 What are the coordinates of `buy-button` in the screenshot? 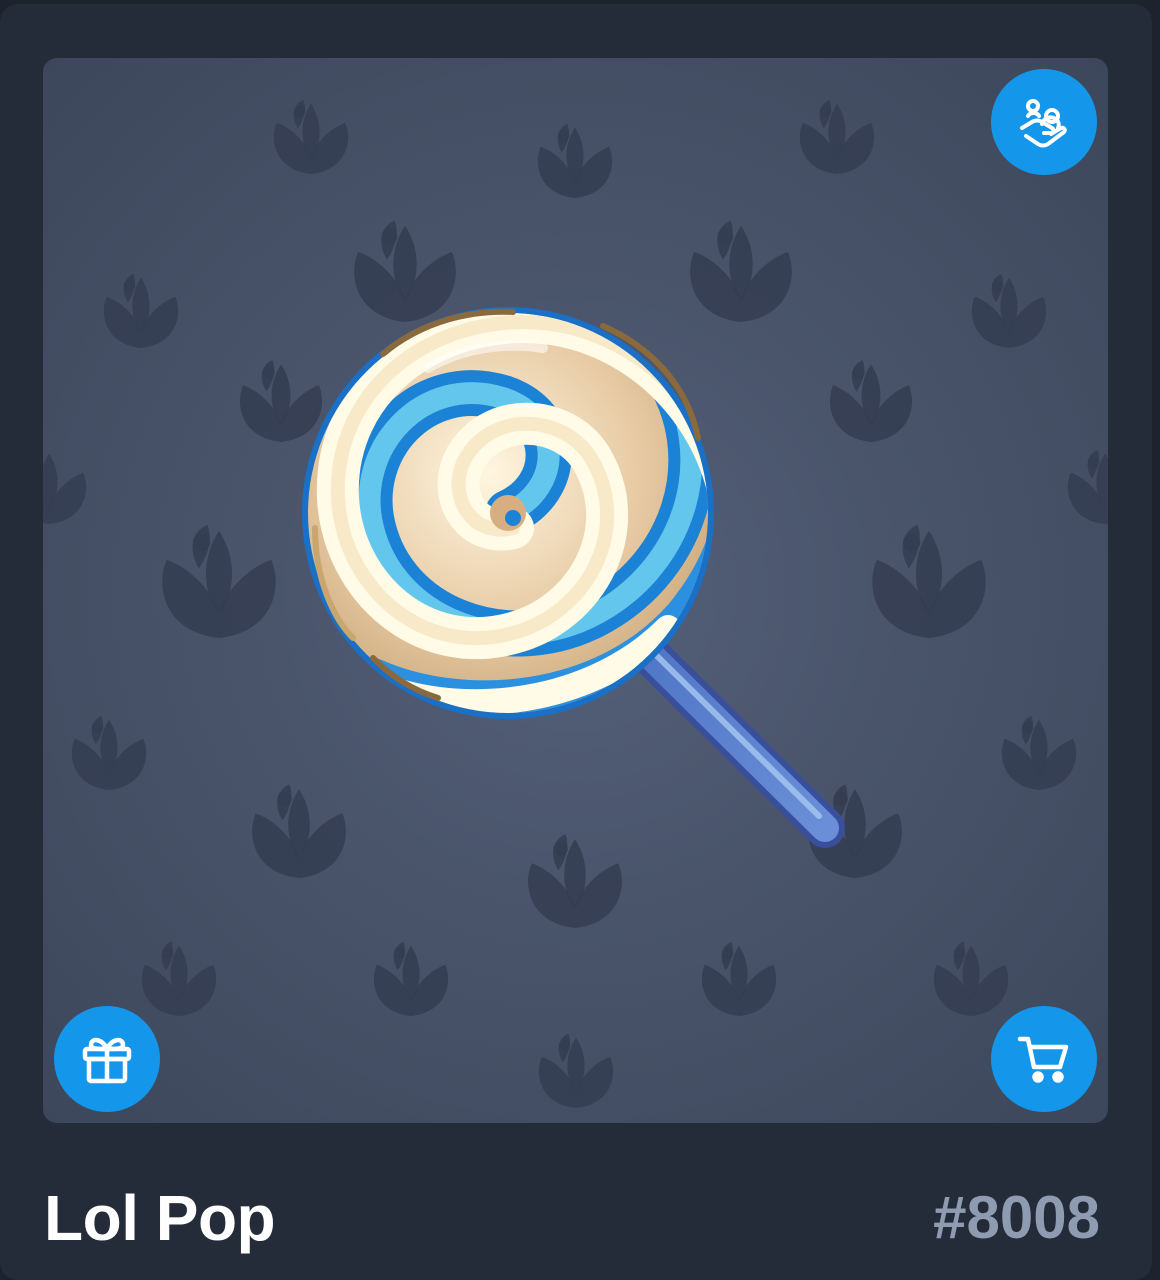 It's located at (1044, 1059).